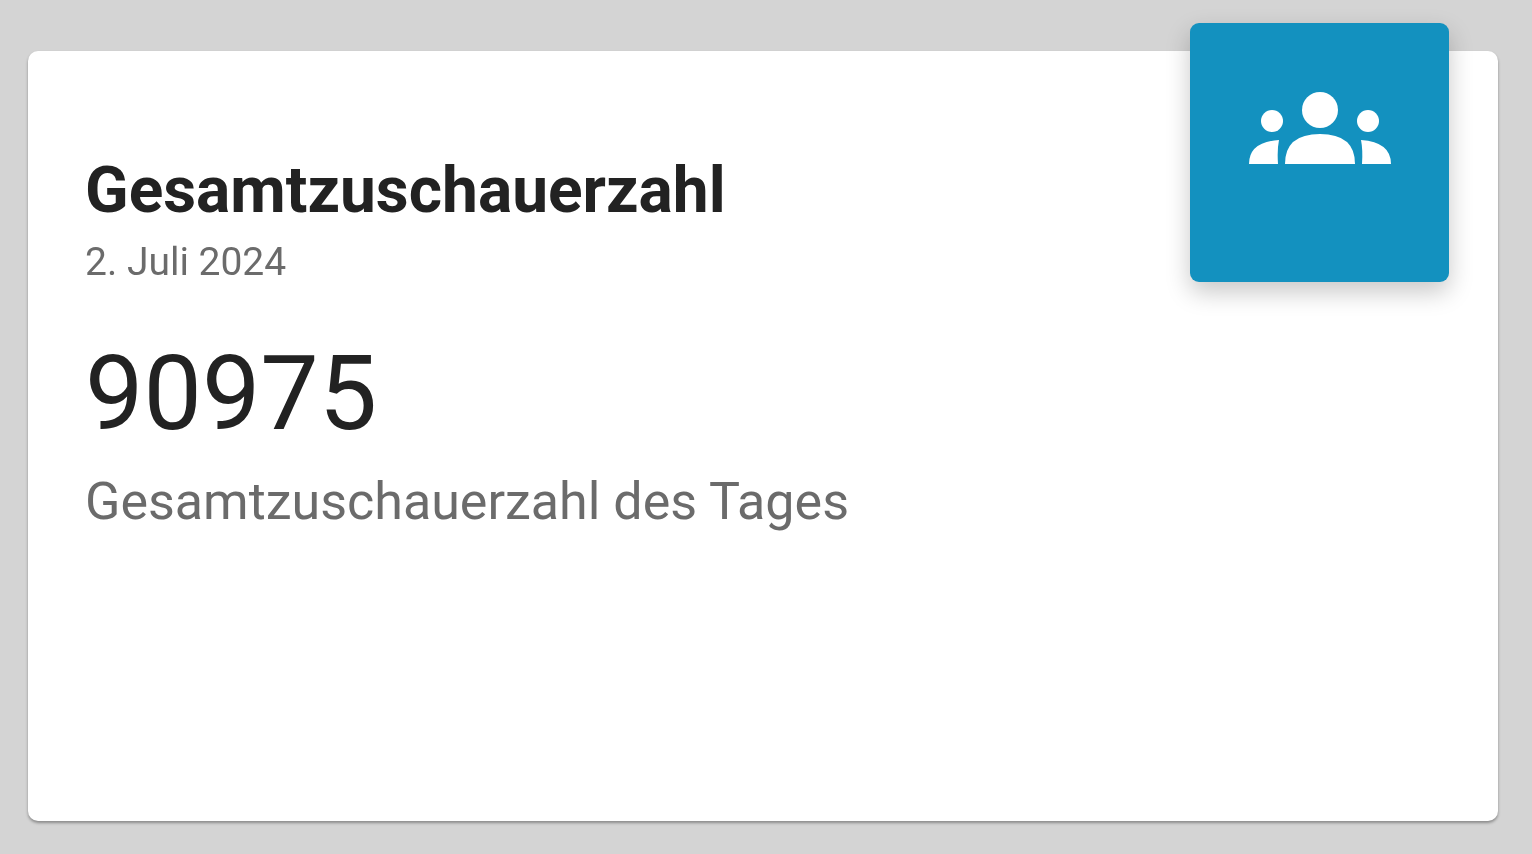 This screenshot has width=1532, height=854. Describe the element at coordinates (231, 394) in the screenshot. I see `viewer-count: 90975` at that location.